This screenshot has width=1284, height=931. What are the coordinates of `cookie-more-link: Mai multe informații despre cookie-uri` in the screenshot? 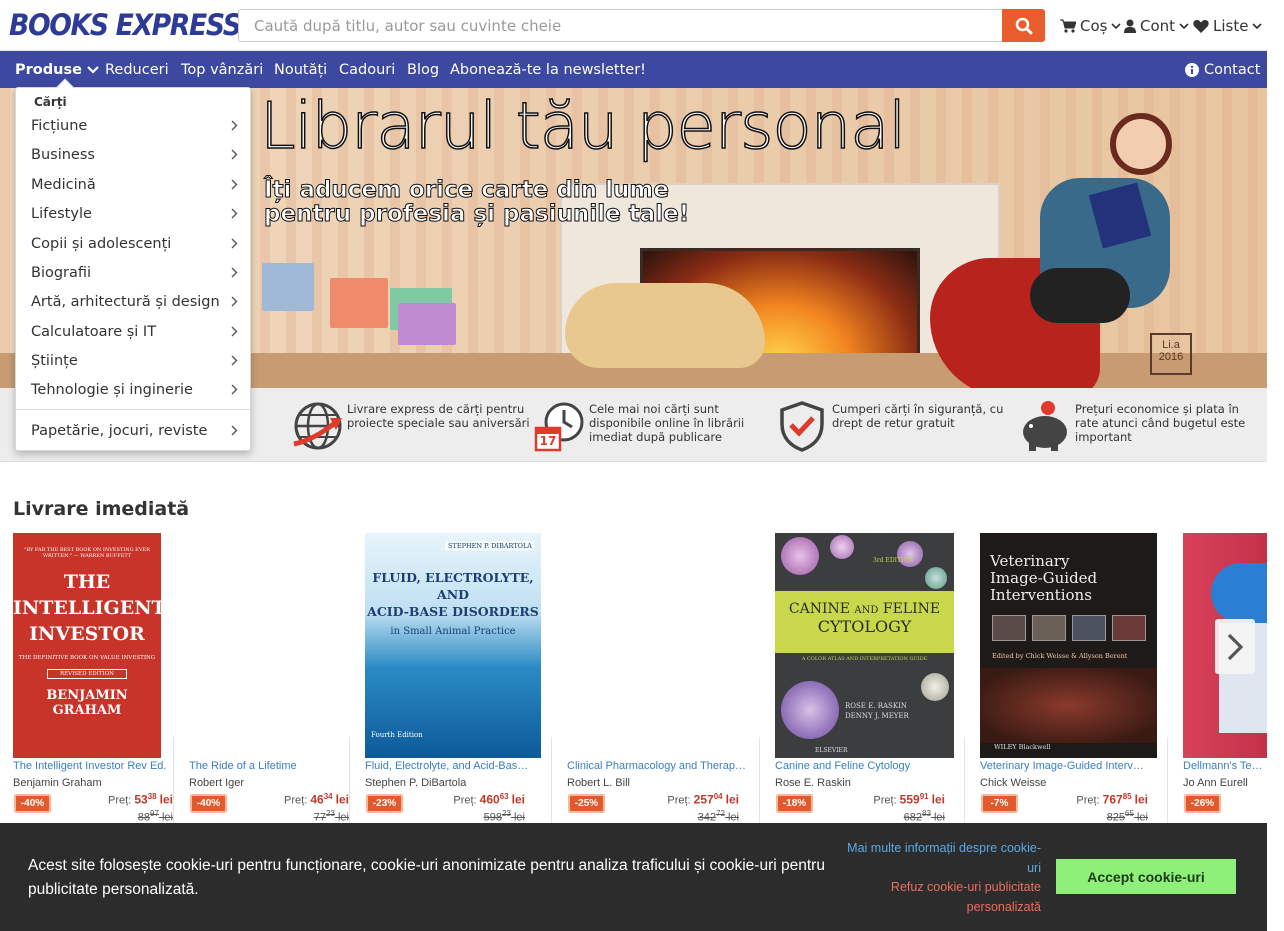 It's located at (941, 858).